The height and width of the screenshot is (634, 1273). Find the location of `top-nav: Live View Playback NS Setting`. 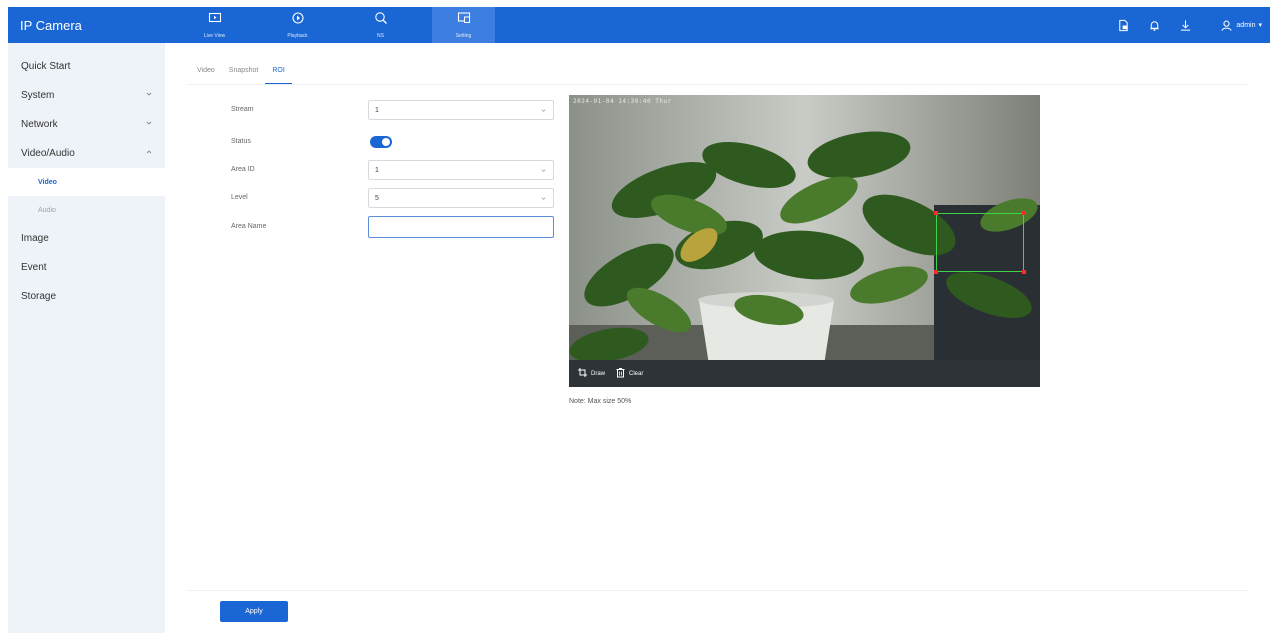

top-nav: Live View Playback NS Setting is located at coordinates (349, 25).